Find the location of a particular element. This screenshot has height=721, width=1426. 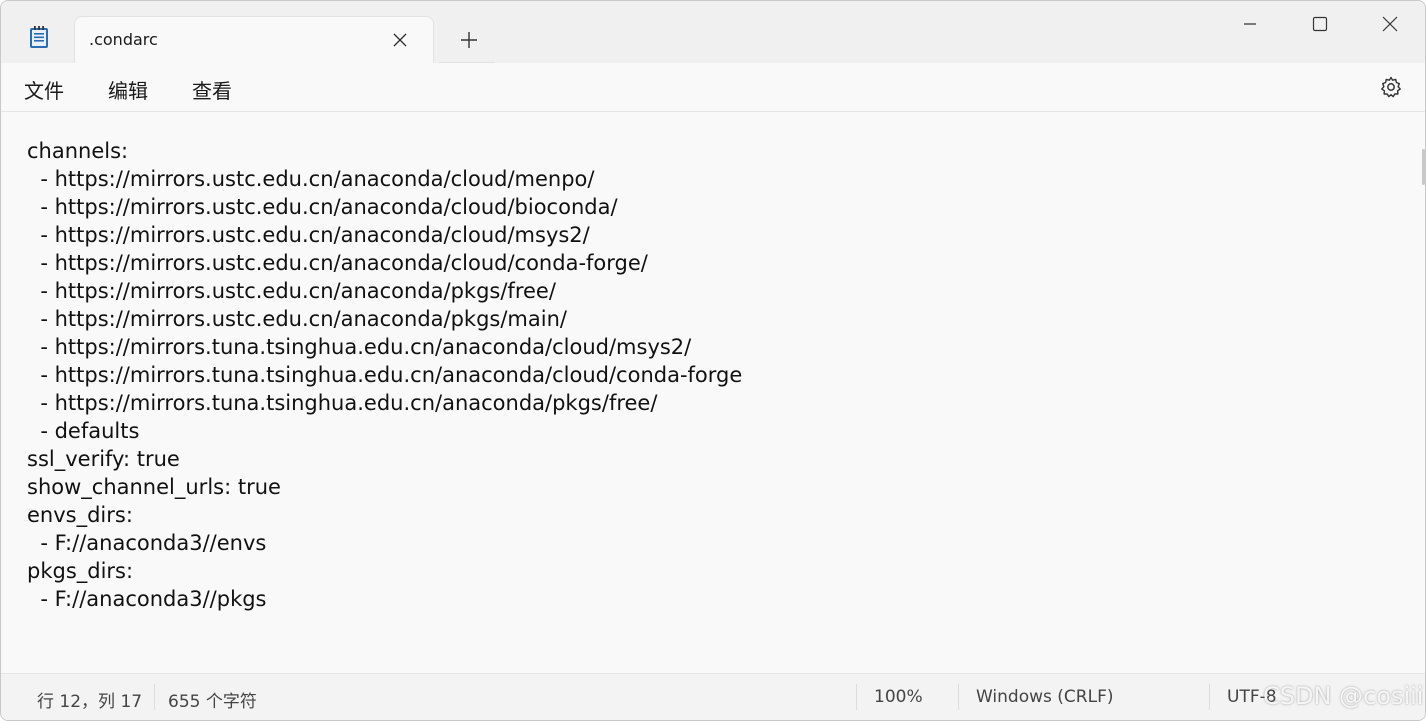

zoom-level: 100% is located at coordinates (898, 697).